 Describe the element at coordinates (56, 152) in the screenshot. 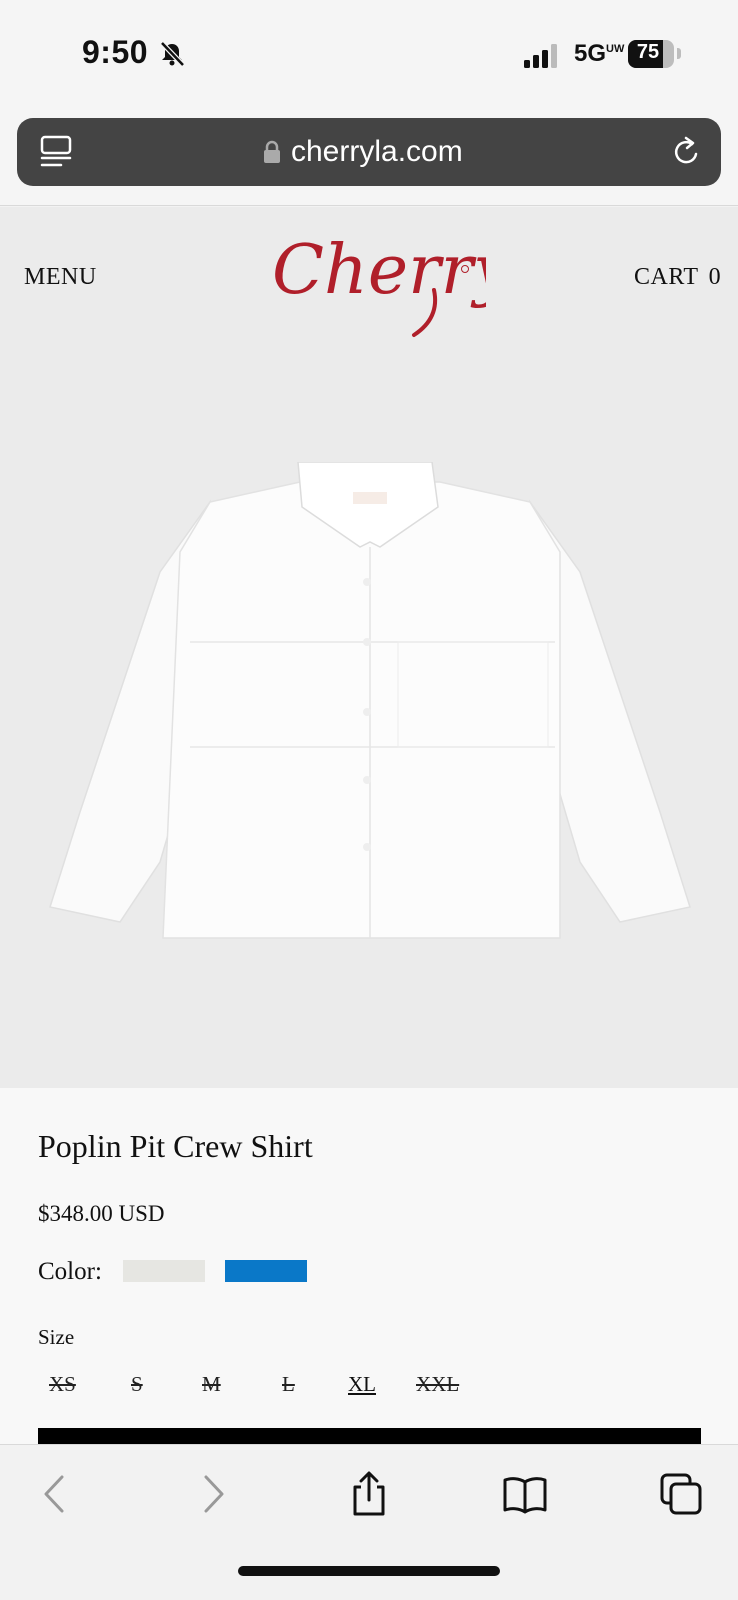

I see `reader-icon` at that location.